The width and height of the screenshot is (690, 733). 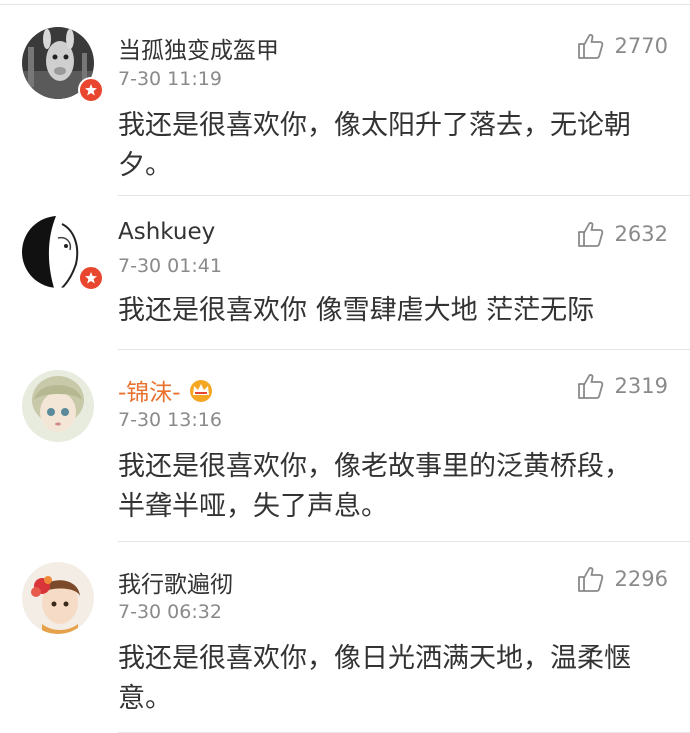 What do you see at coordinates (166, 390) in the screenshot?
I see `username: -锦沫-` at bounding box center [166, 390].